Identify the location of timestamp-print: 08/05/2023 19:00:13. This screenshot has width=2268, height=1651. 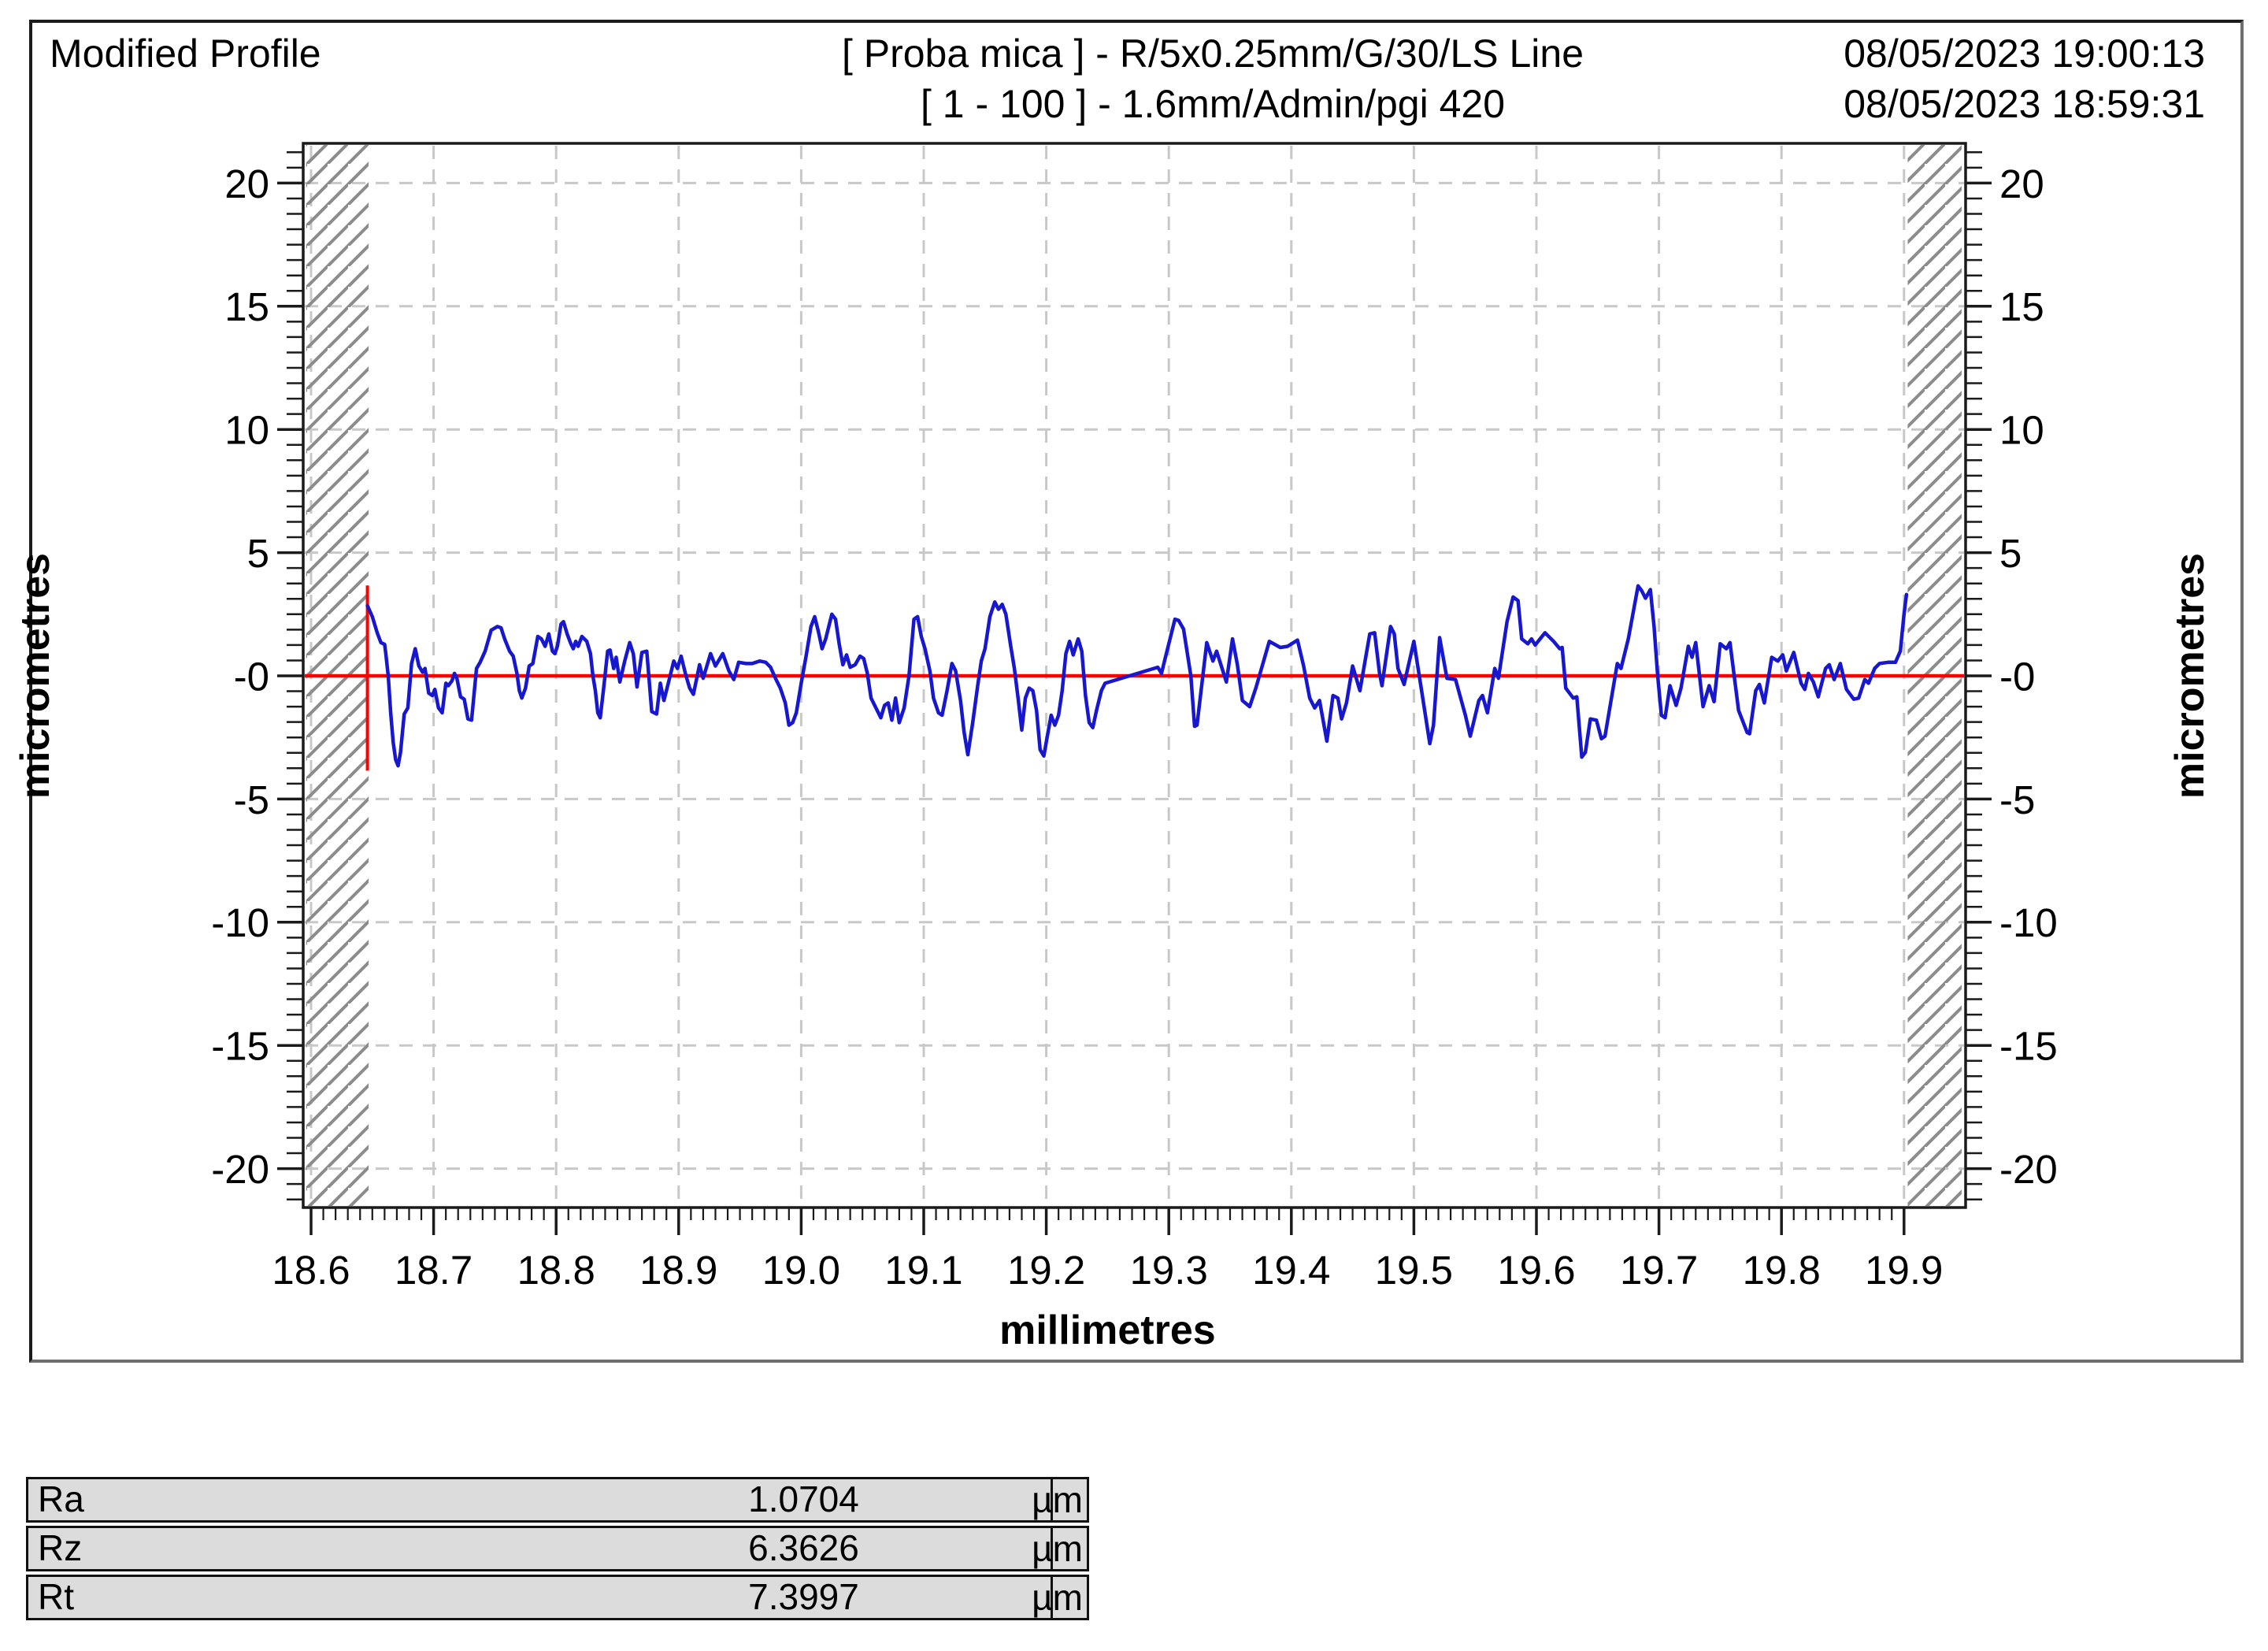
(2024, 54).